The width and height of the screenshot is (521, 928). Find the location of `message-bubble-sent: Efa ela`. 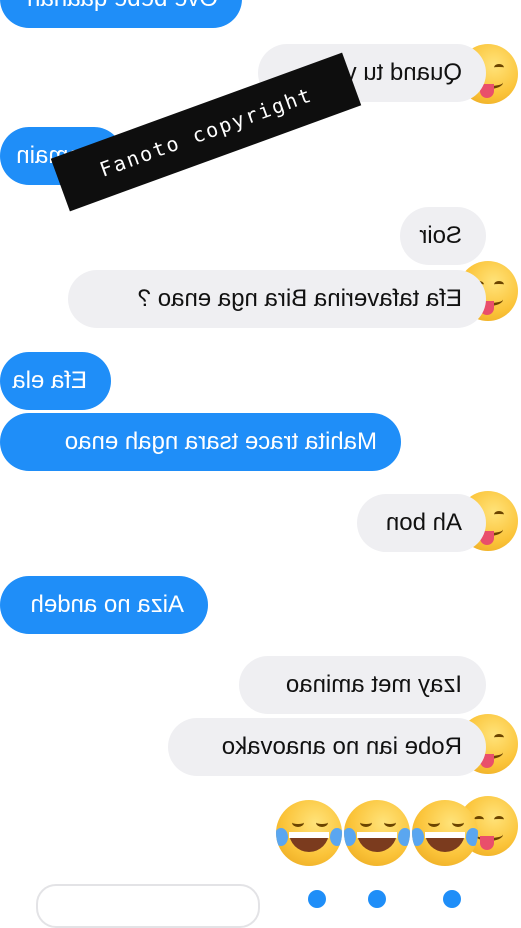

message-bubble-sent: Efa ela is located at coordinates (55, 381).